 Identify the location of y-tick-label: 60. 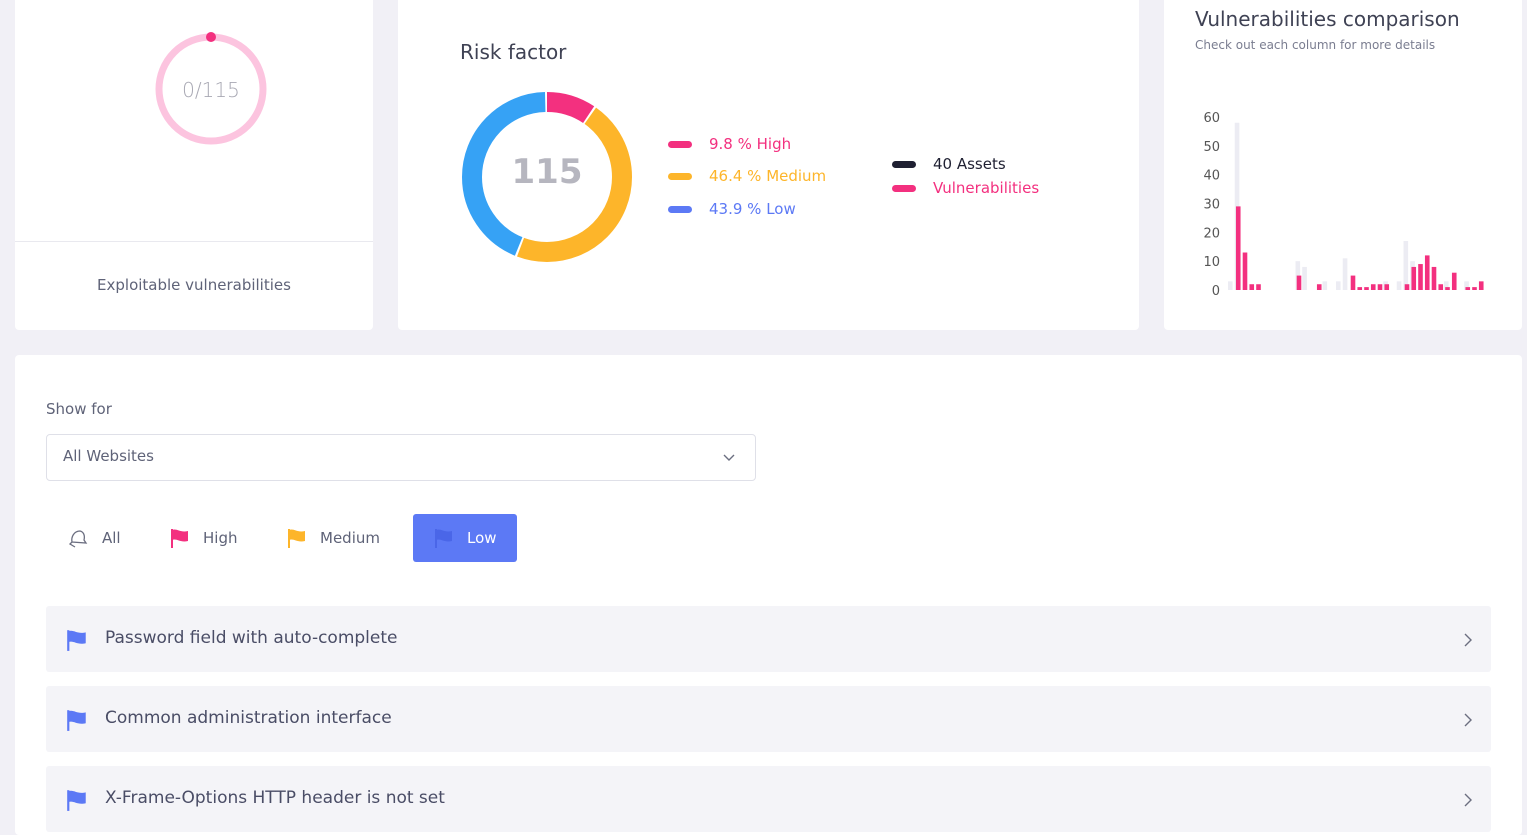
(1211, 118).